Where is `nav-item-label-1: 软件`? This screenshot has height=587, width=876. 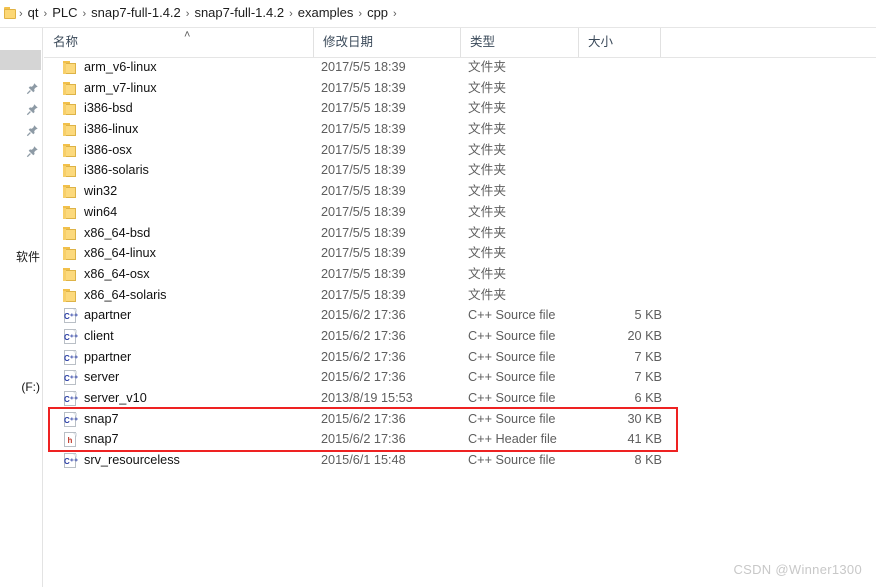 nav-item-label-1: 软件 is located at coordinates (28, 257).